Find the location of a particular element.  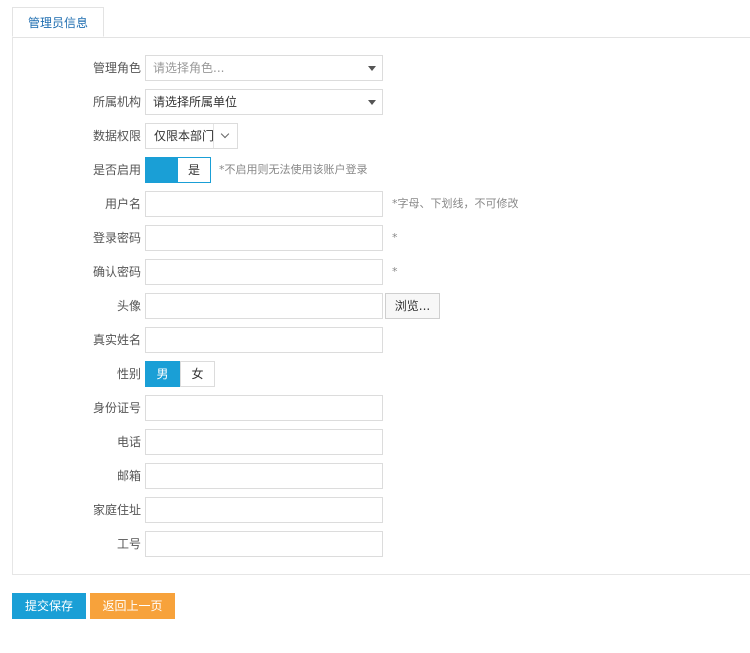

password-row: 登录密码 * is located at coordinates (381, 238).